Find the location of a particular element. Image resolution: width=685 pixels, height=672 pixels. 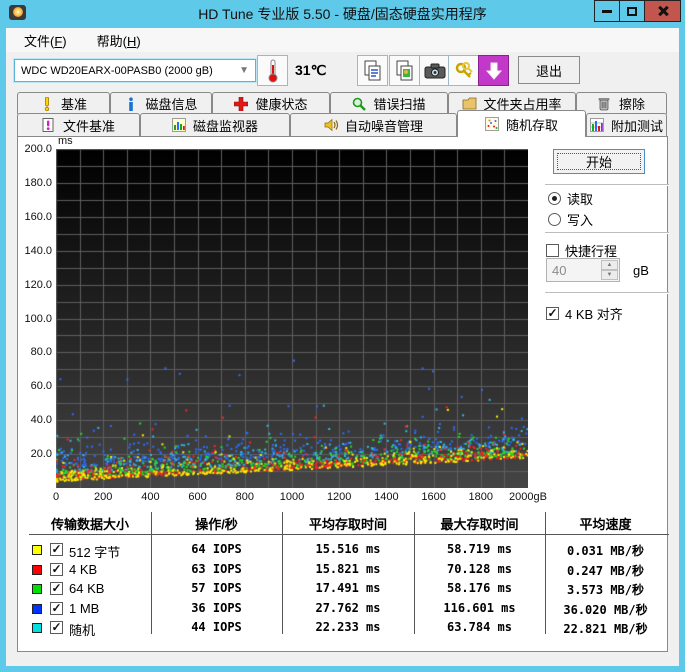

temperature-button is located at coordinates (272, 70).